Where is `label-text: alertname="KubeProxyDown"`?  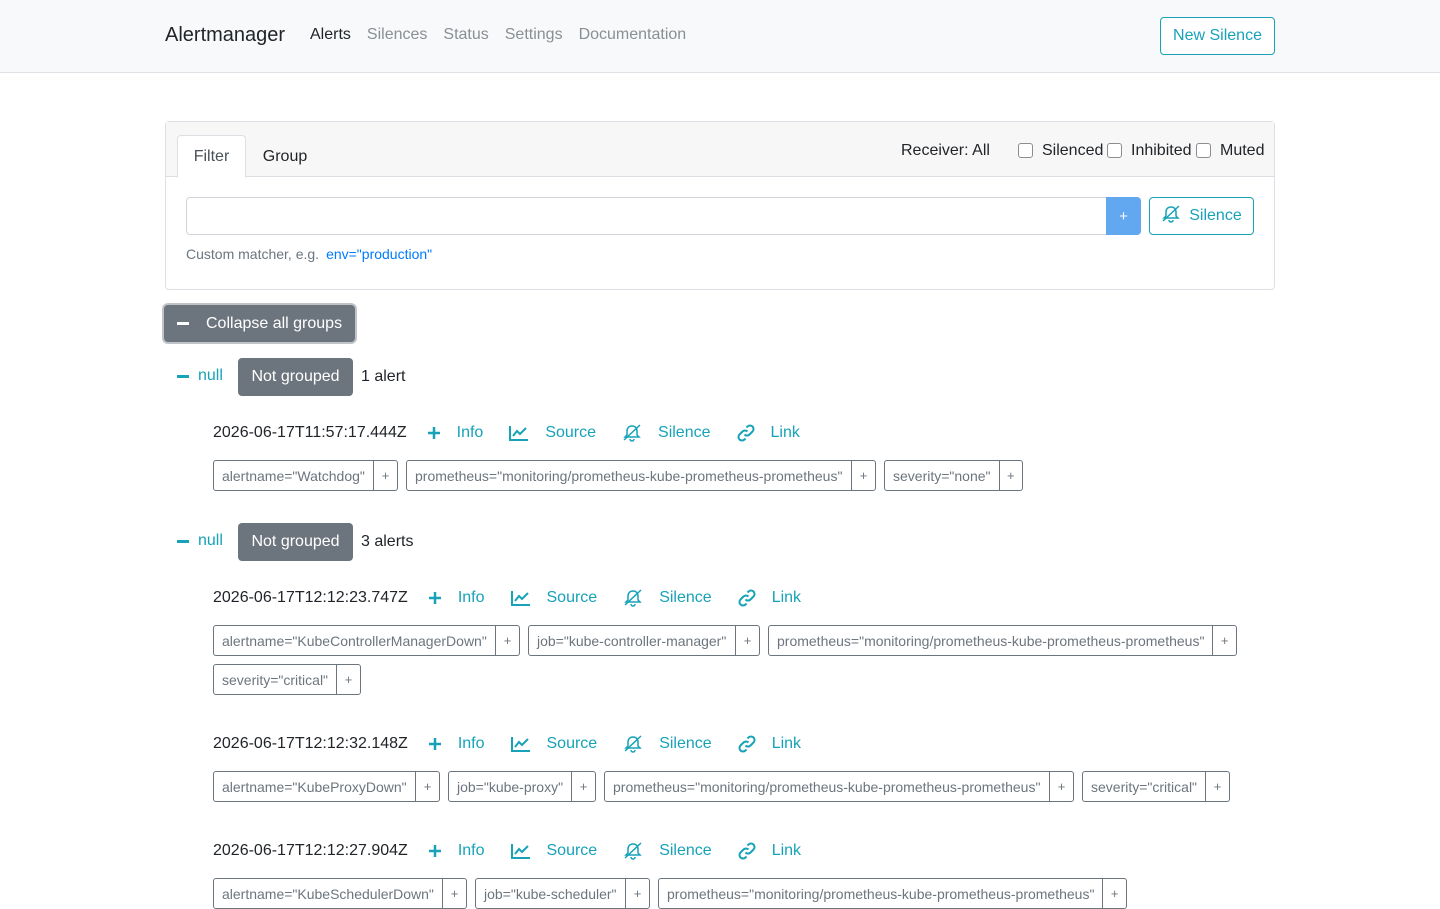 label-text: alertname="KubeProxyDown" is located at coordinates (314, 786).